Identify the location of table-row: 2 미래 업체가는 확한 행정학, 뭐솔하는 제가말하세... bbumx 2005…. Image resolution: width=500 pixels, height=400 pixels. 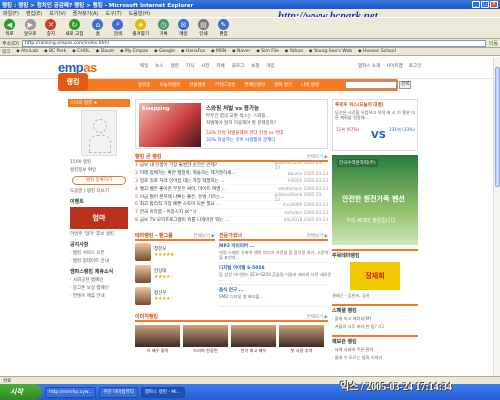
(231, 174).